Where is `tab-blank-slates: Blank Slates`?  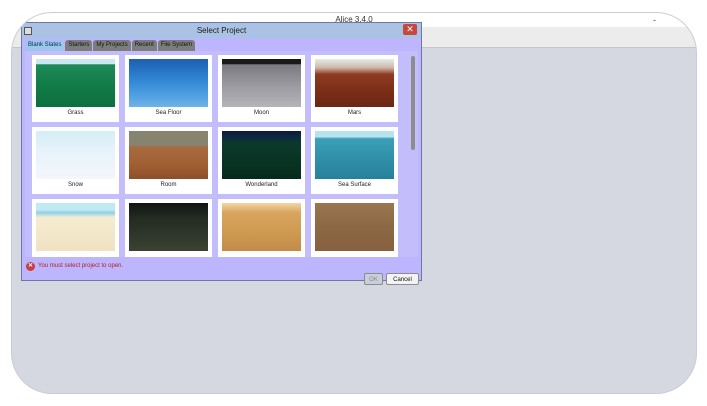 tab-blank-slates: Blank Slates is located at coordinates (45, 45).